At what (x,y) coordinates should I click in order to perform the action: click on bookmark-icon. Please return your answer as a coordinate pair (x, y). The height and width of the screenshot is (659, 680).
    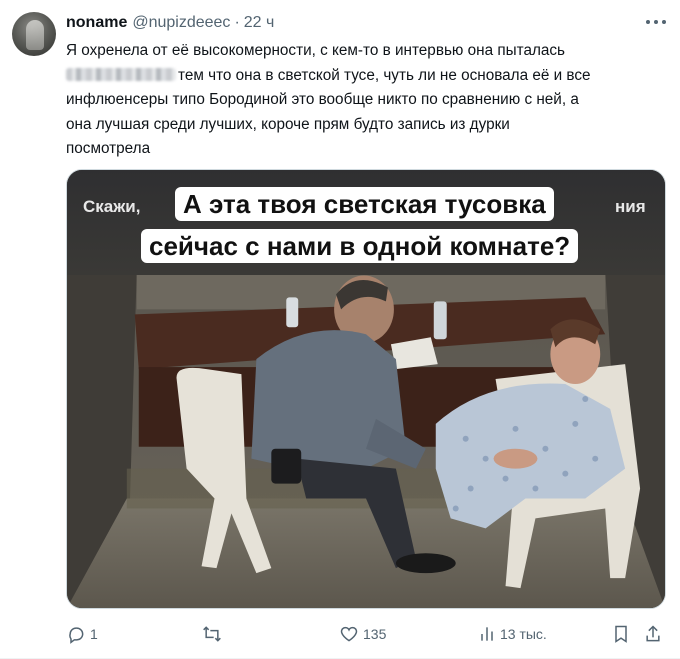
    Looking at the image, I should click on (621, 634).